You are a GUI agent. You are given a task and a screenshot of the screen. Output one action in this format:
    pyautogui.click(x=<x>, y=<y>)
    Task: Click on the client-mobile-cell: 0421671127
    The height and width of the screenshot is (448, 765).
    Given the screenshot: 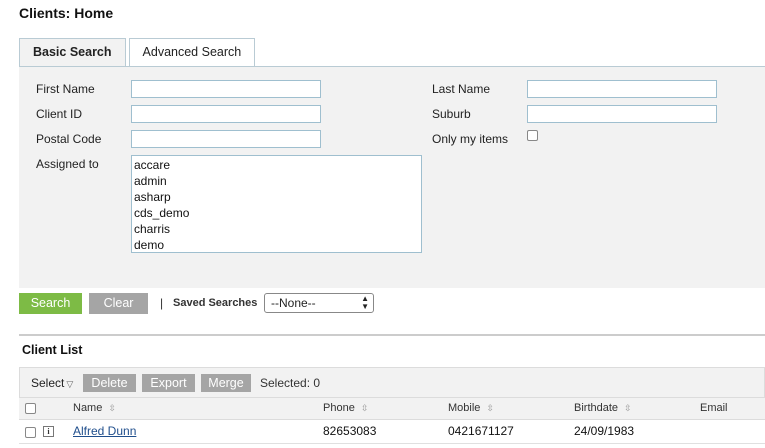 What is the action you would take?
    pyautogui.click(x=481, y=431)
    